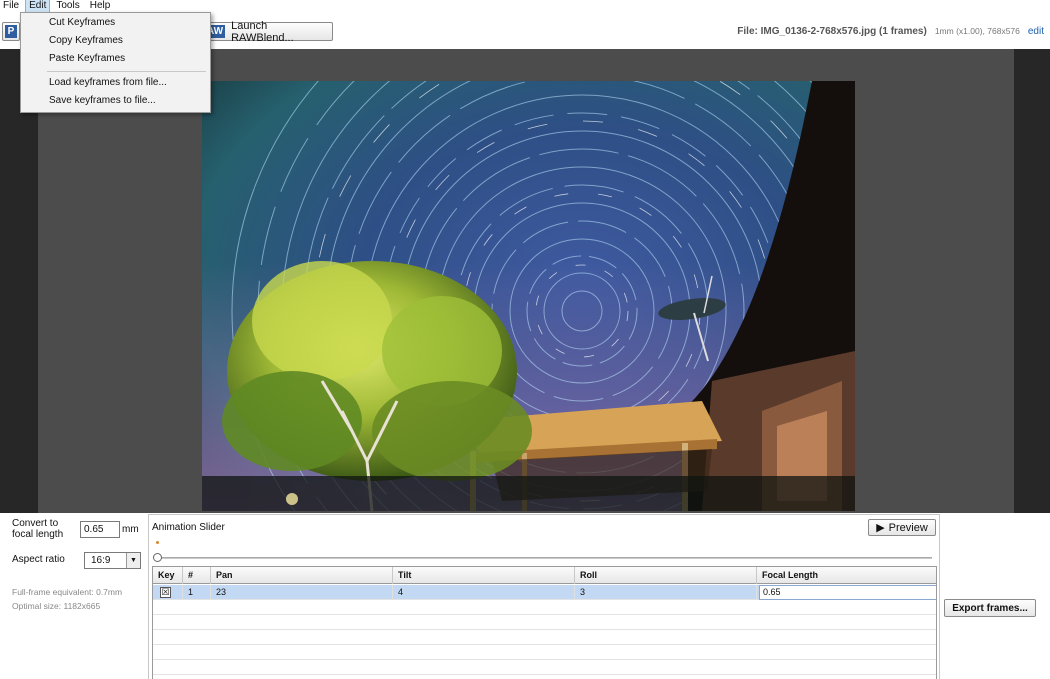 The image size is (1050, 679). Describe the element at coordinates (11, 6) in the screenshot. I see `menu-file: File` at that location.